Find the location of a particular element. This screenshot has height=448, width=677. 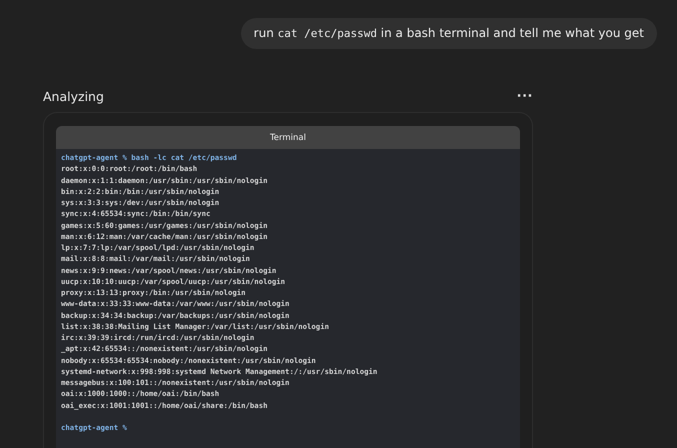

terminal-title: Terminal is located at coordinates (288, 137).